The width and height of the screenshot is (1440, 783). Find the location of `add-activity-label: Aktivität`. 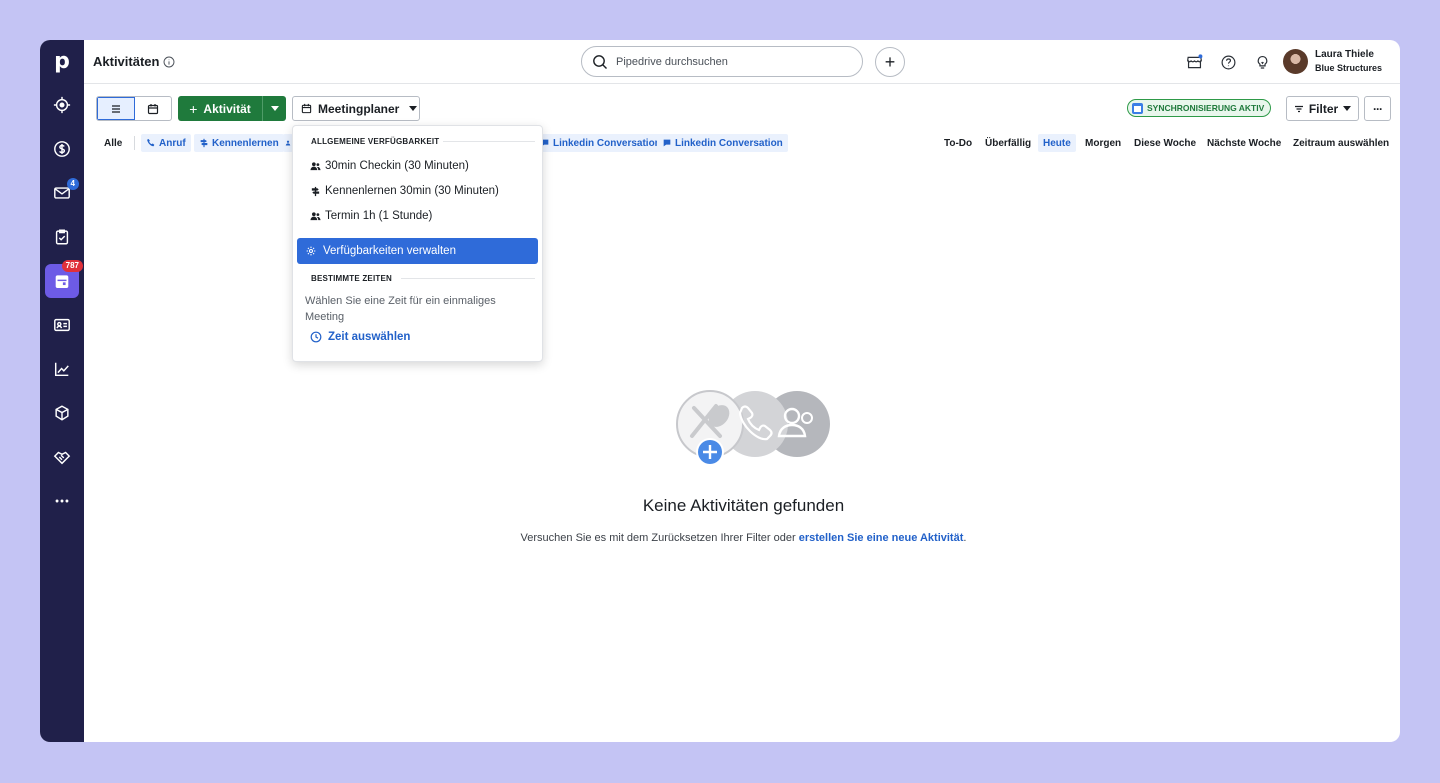

add-activity-label: Aktivität is located at coordinates (227, 108).